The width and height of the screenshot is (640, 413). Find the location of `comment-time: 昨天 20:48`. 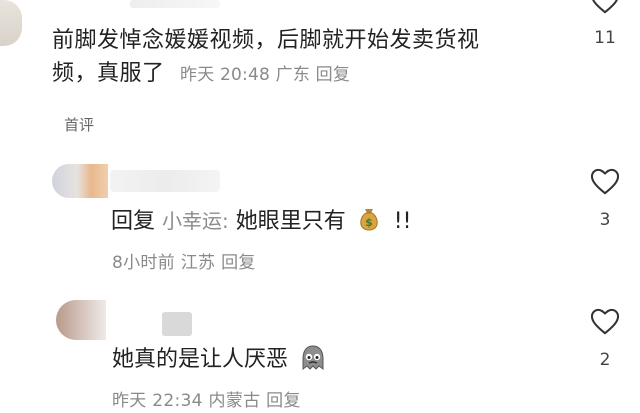

comment-time: 昨天 20:48 is located at coordinates (225, 75).